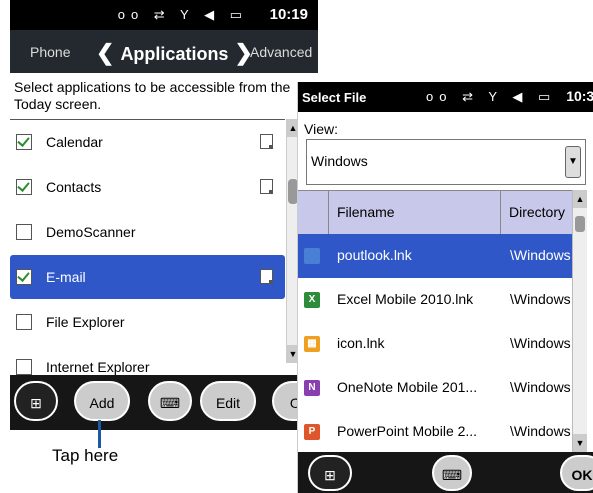 Image resolution: width=593 pixels, height=493 pixels. Describe the element at coordinates (66, 277) in the screenshot. I see `list-item-label: E-mail` at that location.